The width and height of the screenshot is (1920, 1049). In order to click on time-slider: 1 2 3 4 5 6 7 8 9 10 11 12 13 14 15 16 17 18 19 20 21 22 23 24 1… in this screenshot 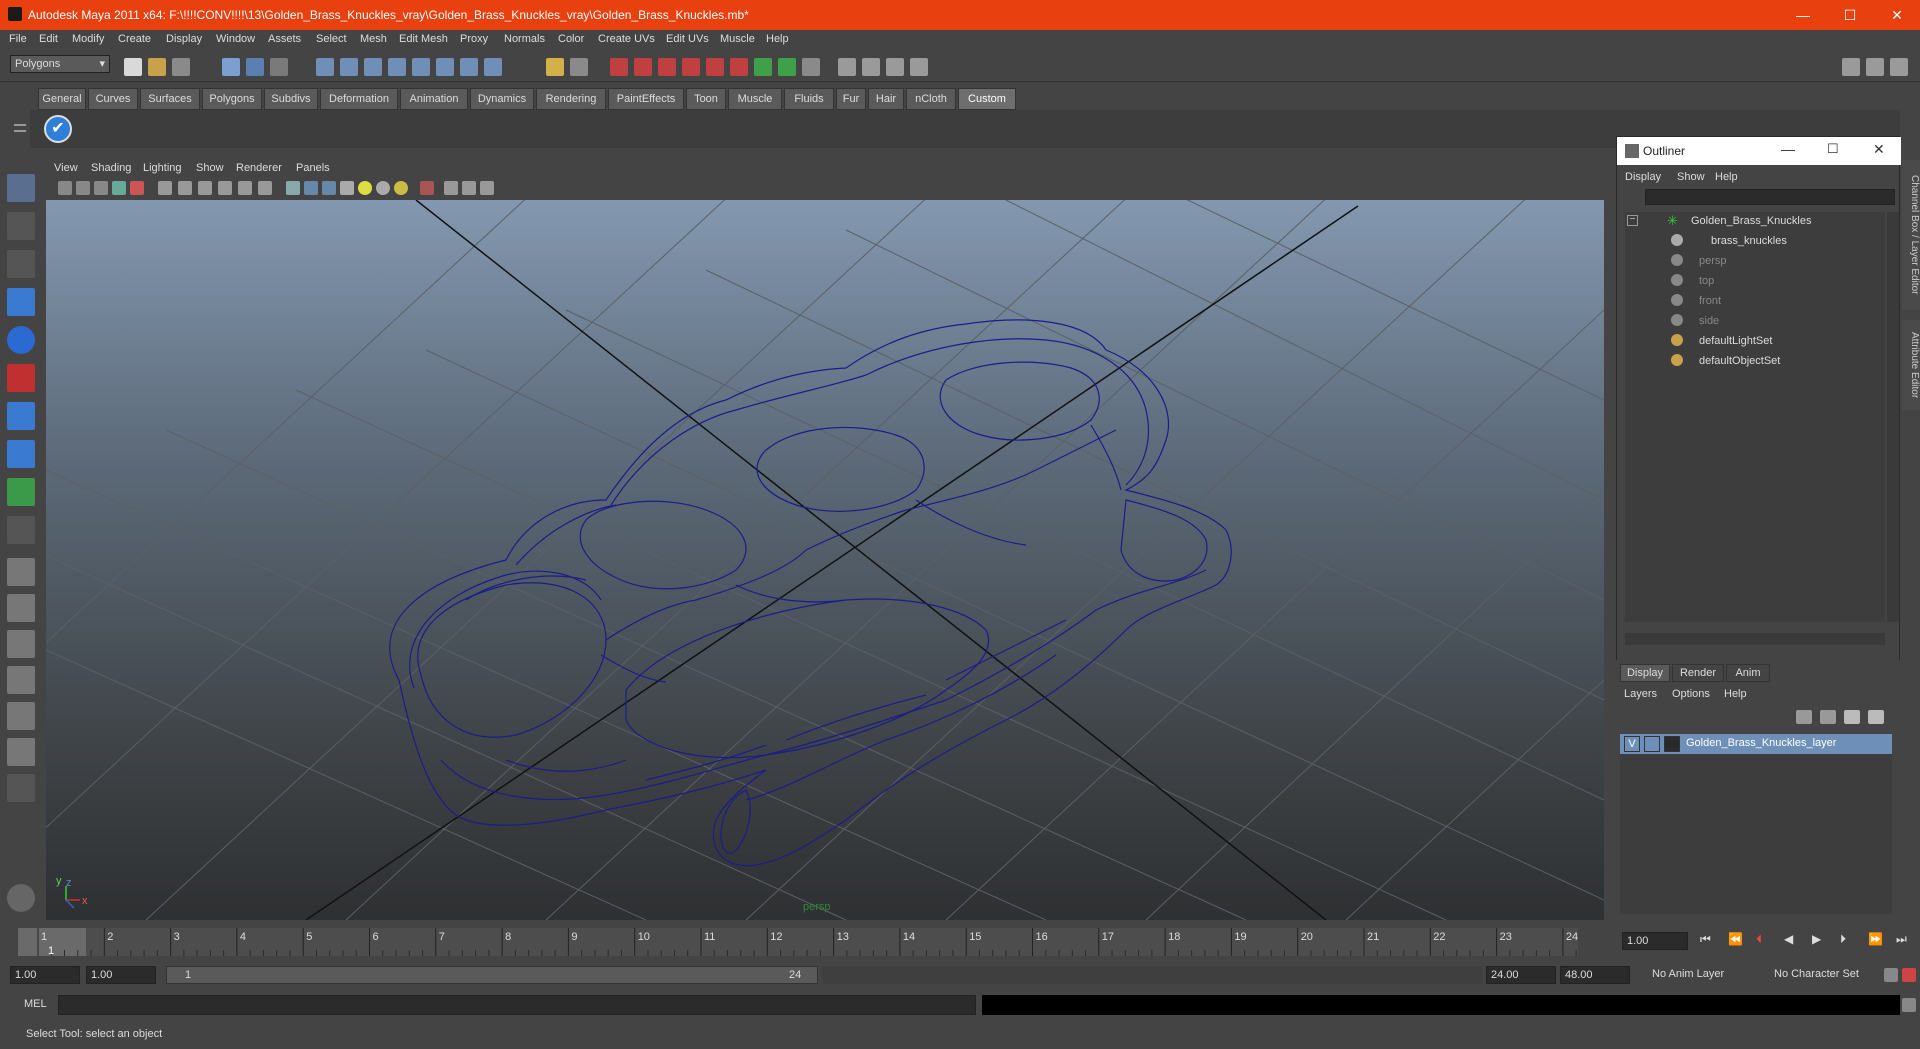, I will do `click(960, 941)`.